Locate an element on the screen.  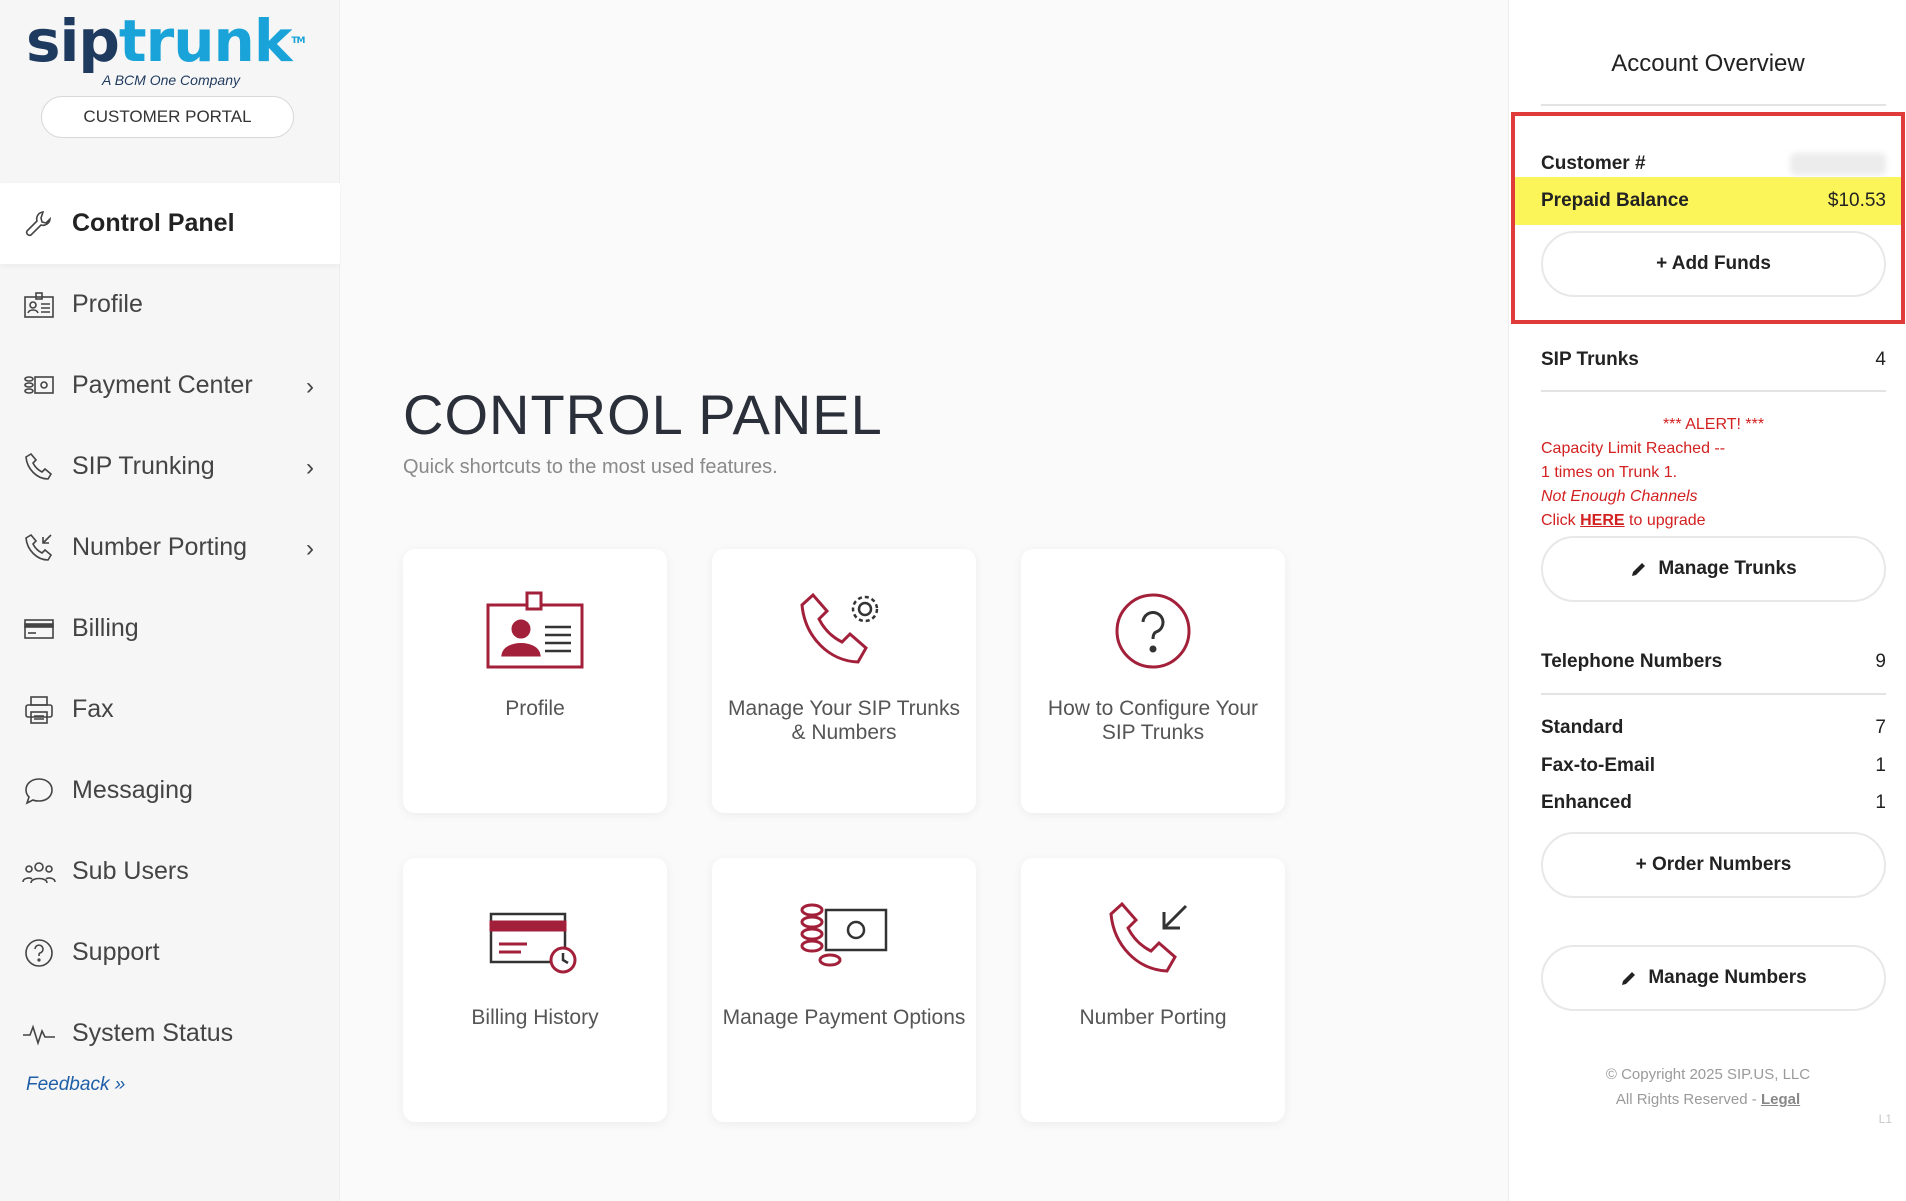
customer-number-label: Customer # is located at coordinates (1593, 163).